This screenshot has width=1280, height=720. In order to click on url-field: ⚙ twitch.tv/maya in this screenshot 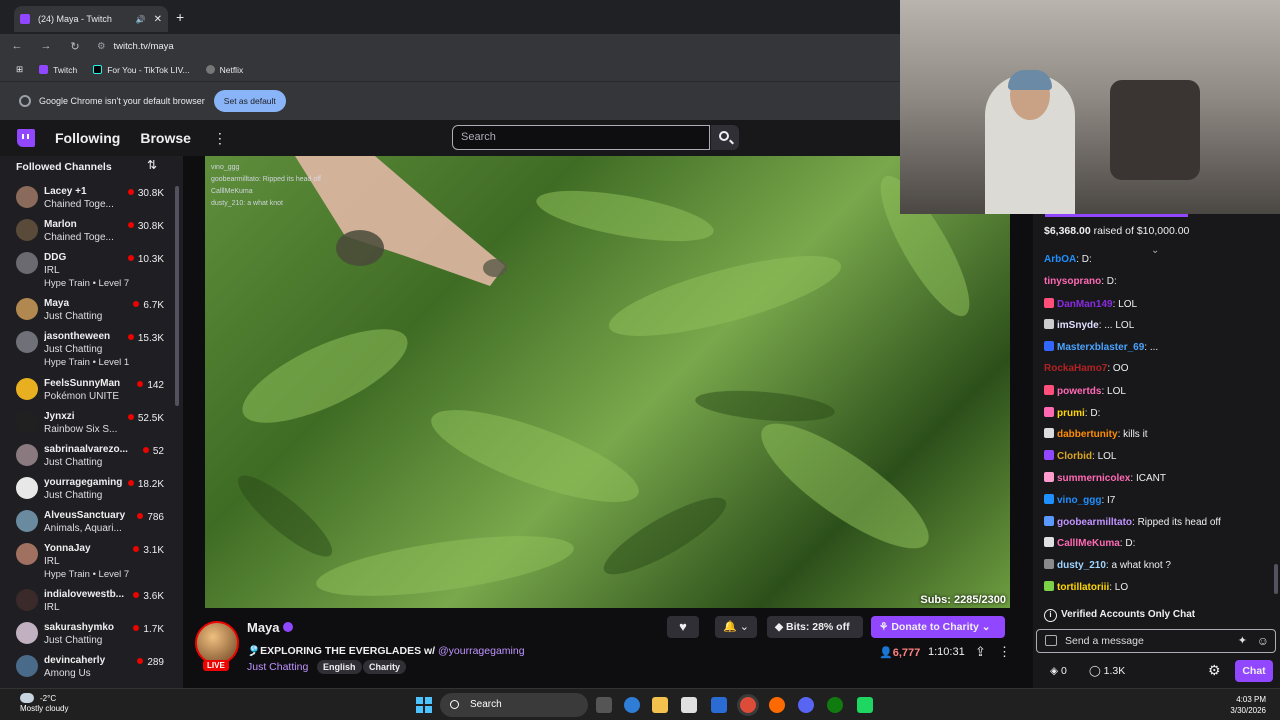, I will do `click(135, 46)`.